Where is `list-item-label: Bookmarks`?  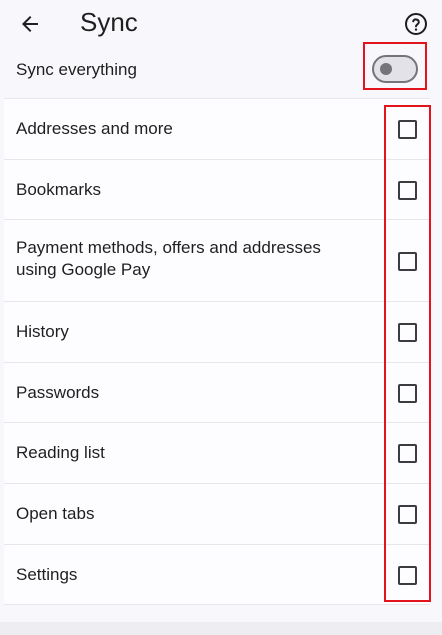
list-item-label: Bookmarks is located at coordinates (59, 189).